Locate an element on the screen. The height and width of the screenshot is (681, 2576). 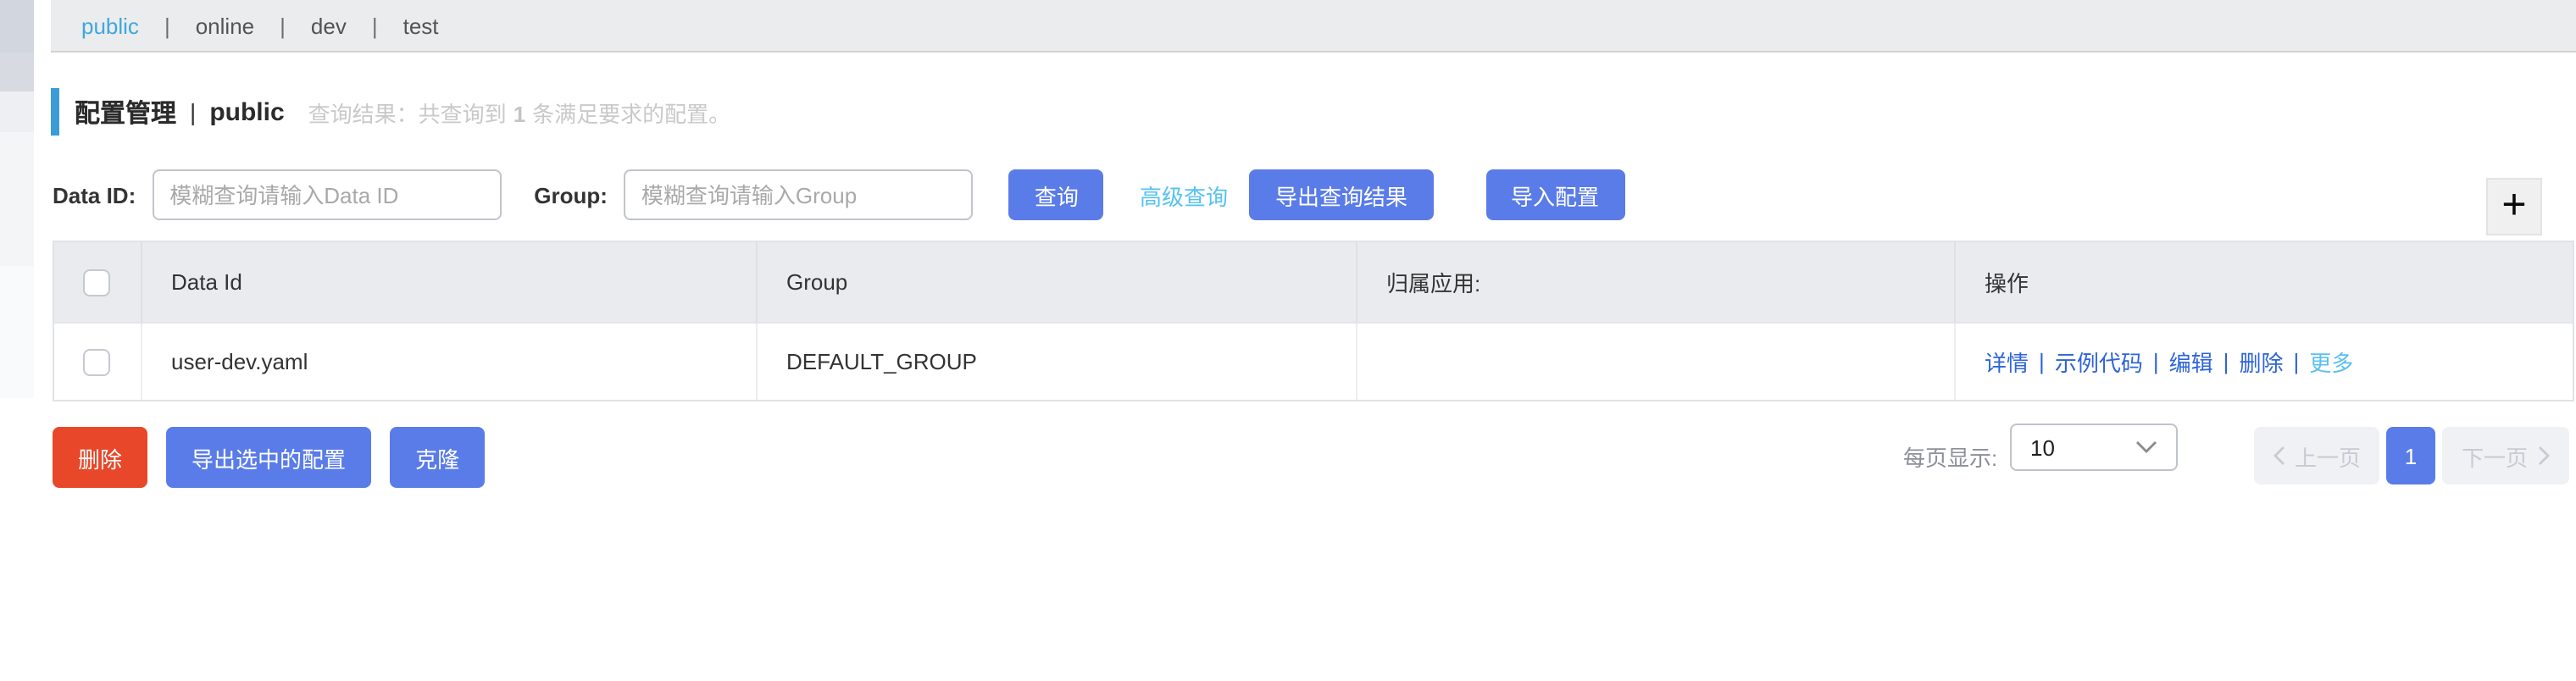
namespace-tab-dev: dev is located at coordinates (329, 25).